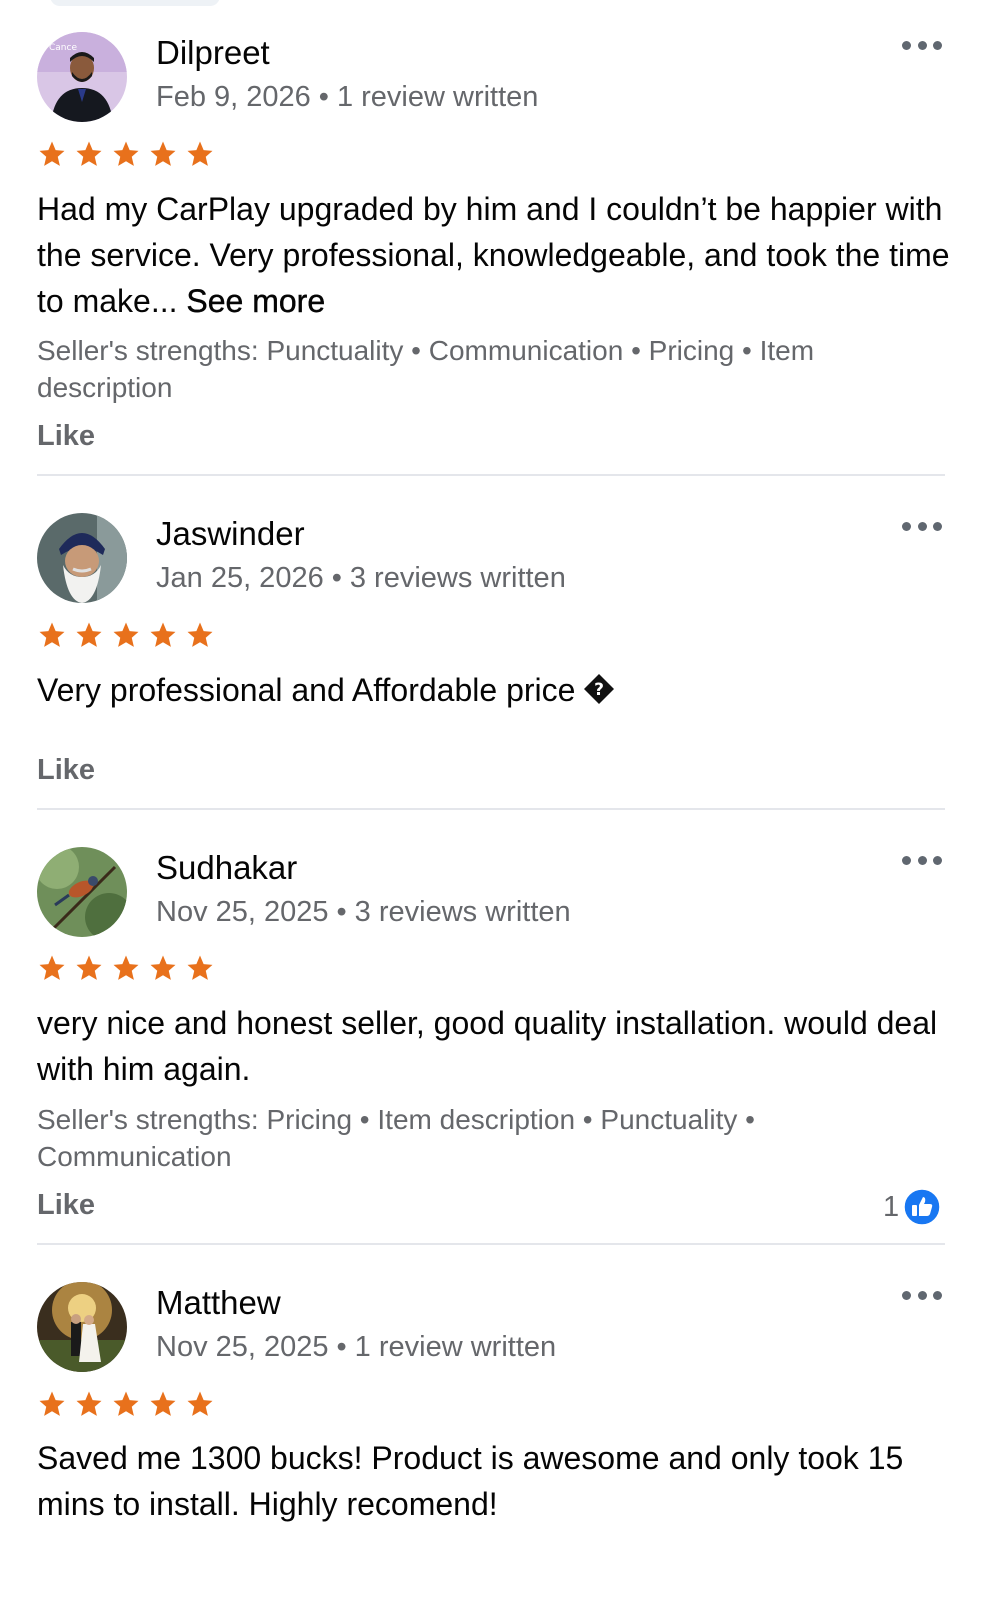  I want to click on replacement-character-icon: ?, so click(599, 694).